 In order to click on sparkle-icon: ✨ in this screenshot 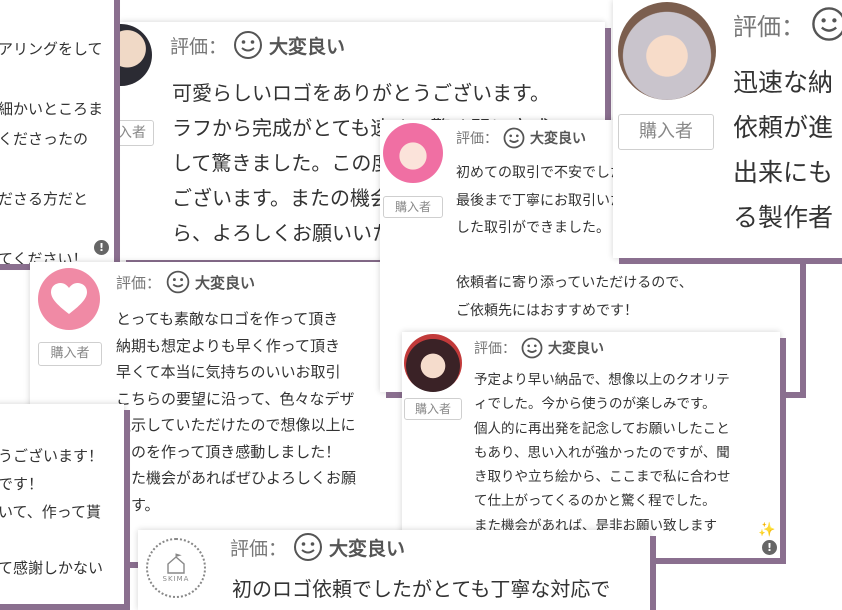, I will do `click(767, 530)`.